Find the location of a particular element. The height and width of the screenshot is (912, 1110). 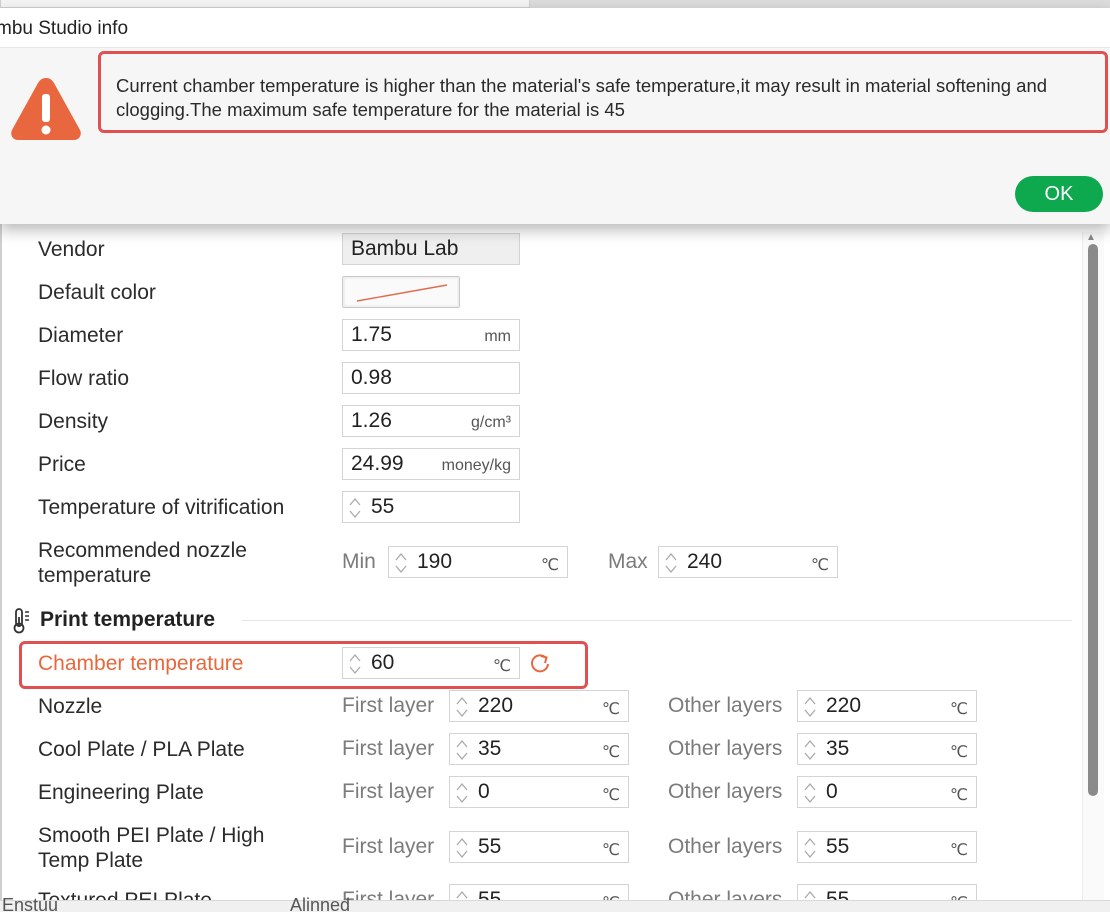

bottom-mid-text: Alinned is located at coordinates (320, 903).